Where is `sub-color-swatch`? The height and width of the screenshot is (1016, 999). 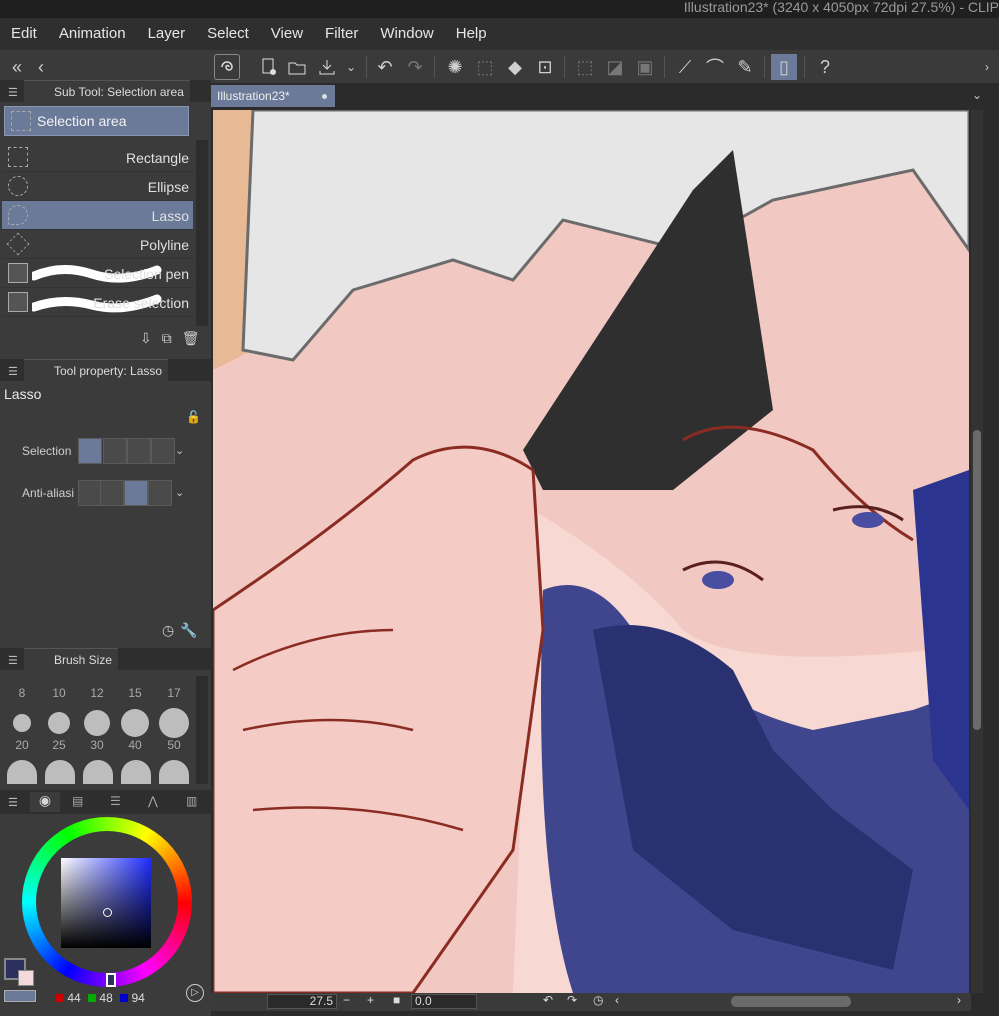 sub-color-swatch is located at coordinates (26, 978).